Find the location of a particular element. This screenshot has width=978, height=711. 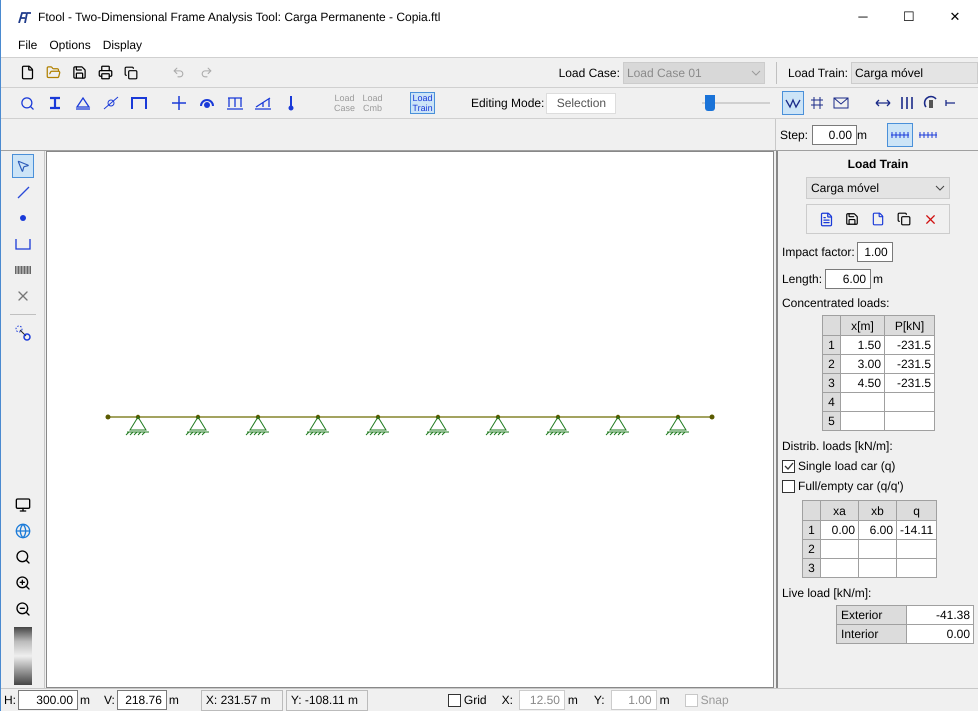

checkbox-label: Full/empty car (q/q') is located at coordinates (851, 486).